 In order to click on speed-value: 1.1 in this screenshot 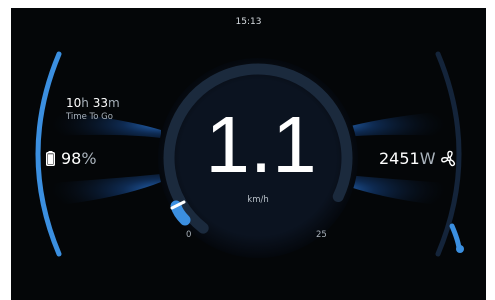, I will do `click(261, 144)`.